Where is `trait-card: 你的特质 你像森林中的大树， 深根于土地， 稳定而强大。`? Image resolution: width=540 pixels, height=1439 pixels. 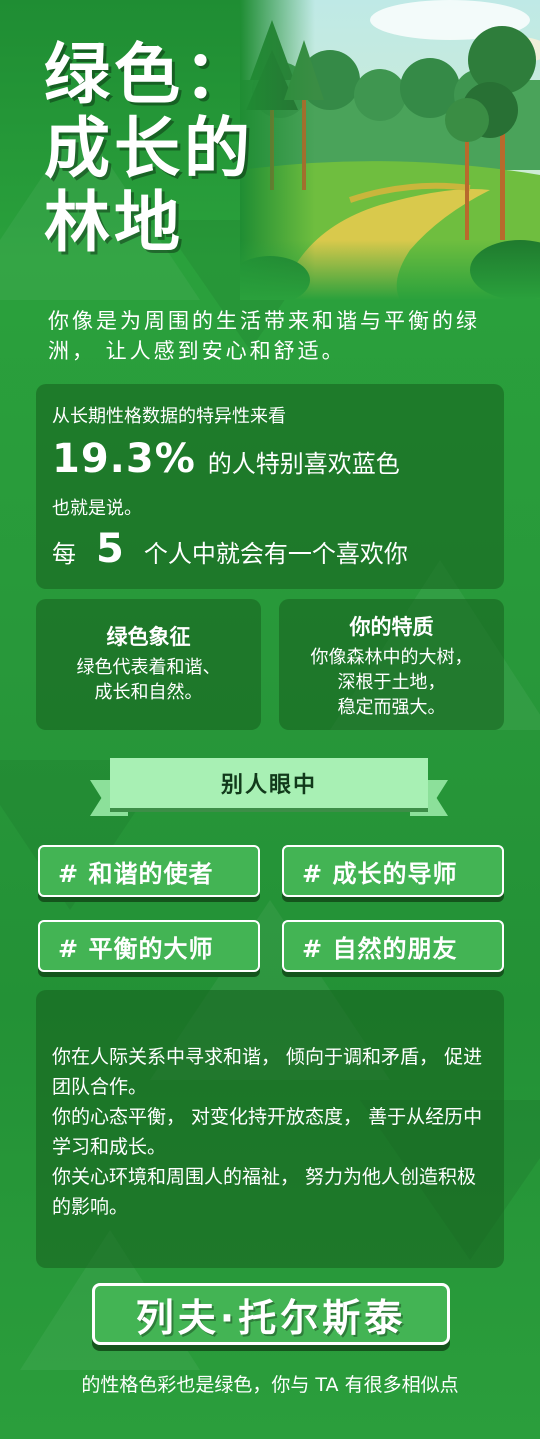 trait-card: 你的特质 你像森林中的大树， 深根于土地， 稳定而强大。 is located at coordinates (391, 664).